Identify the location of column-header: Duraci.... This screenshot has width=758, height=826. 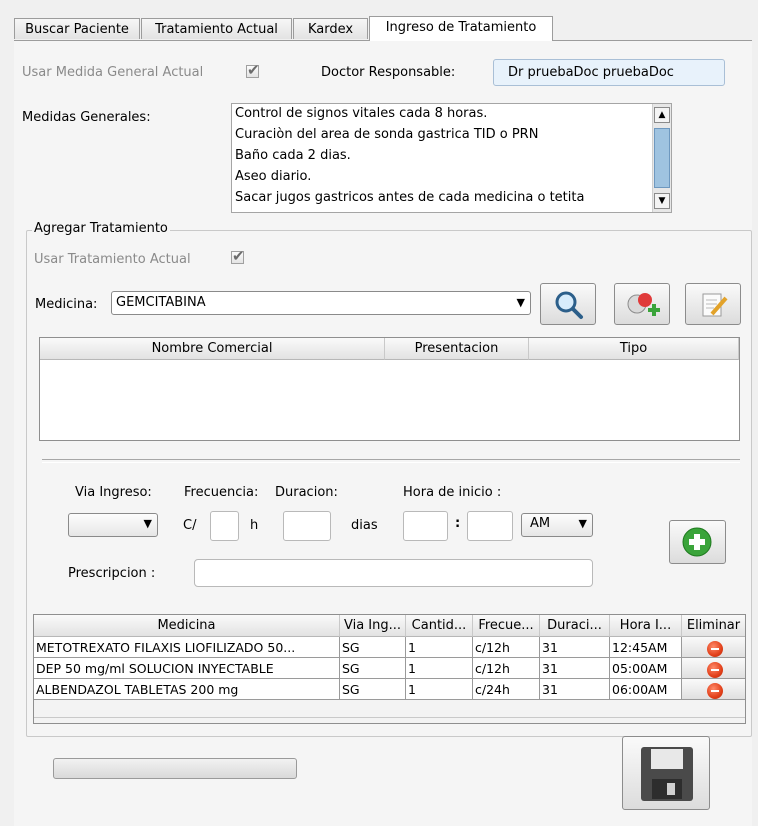
(575, 626).